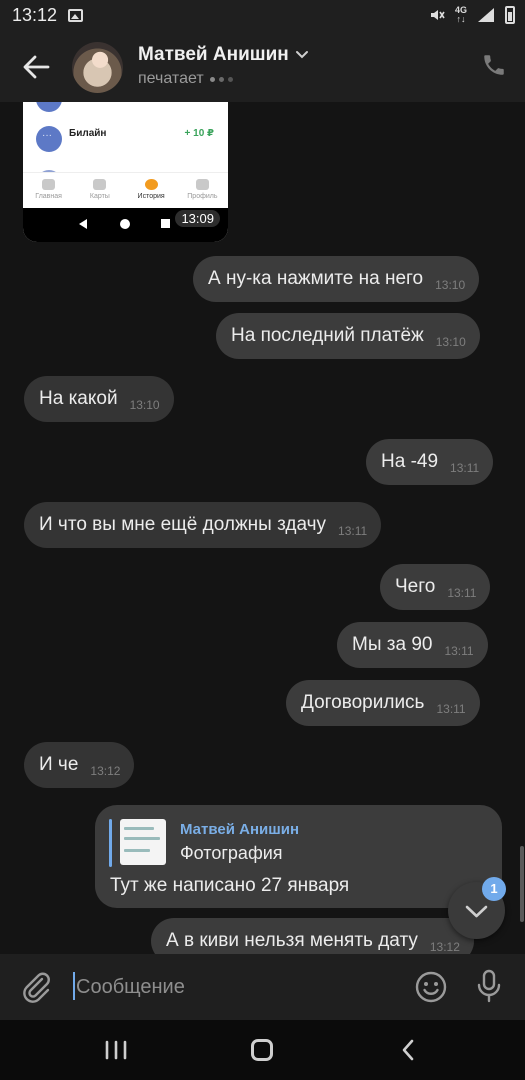 Image resolution: width=525 pixels, height=1080 pixels. Describe the element at coordinates (74, 986) in the screenshot. I see `text-cursor` at that location.